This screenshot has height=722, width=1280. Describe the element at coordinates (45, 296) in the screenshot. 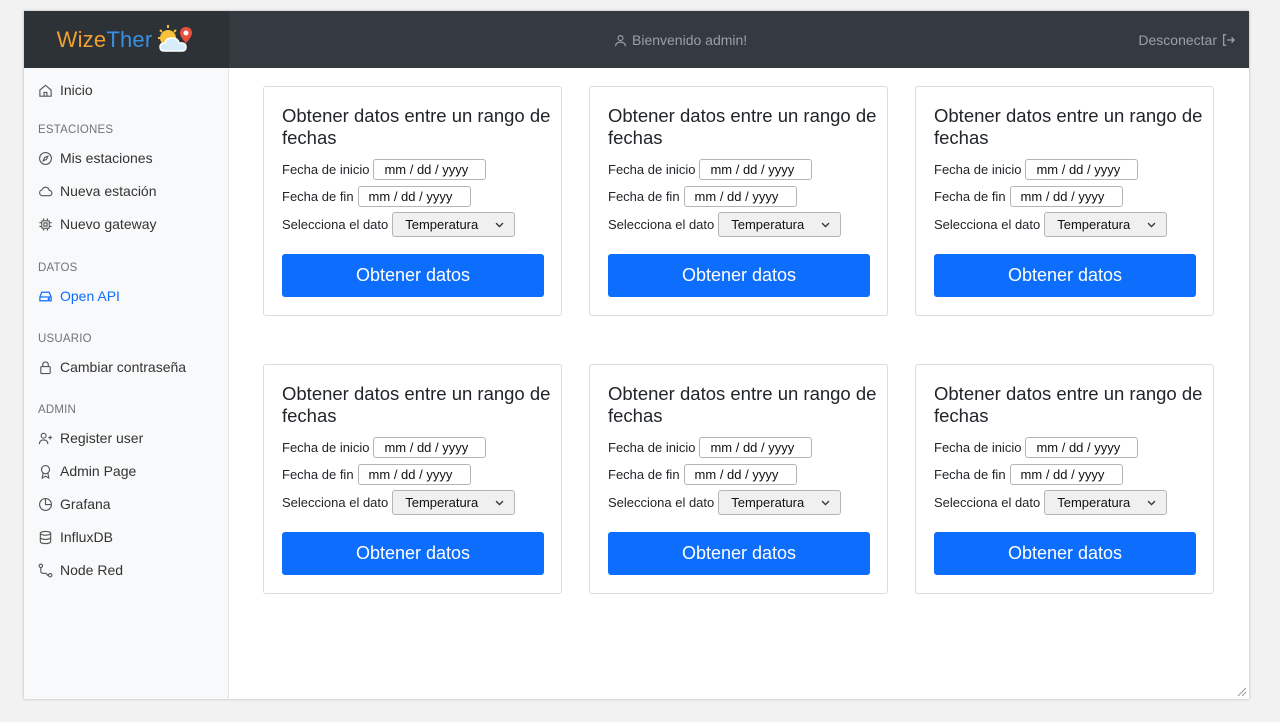

I see `drive-icon` at that location.